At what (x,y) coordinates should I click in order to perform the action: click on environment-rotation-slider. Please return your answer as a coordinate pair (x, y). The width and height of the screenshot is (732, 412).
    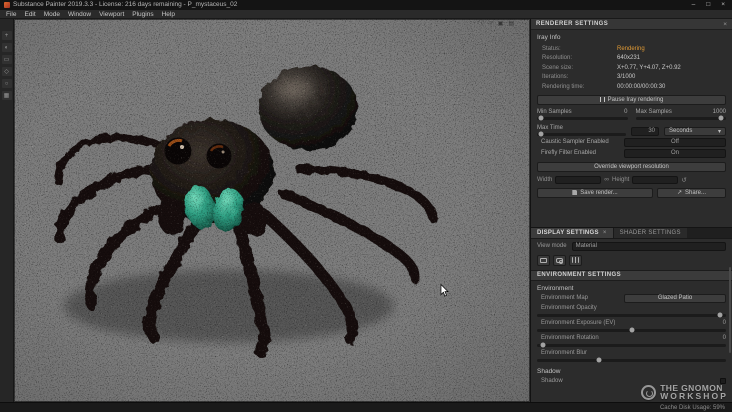
    Looking at the image, I should click on (631, 345).